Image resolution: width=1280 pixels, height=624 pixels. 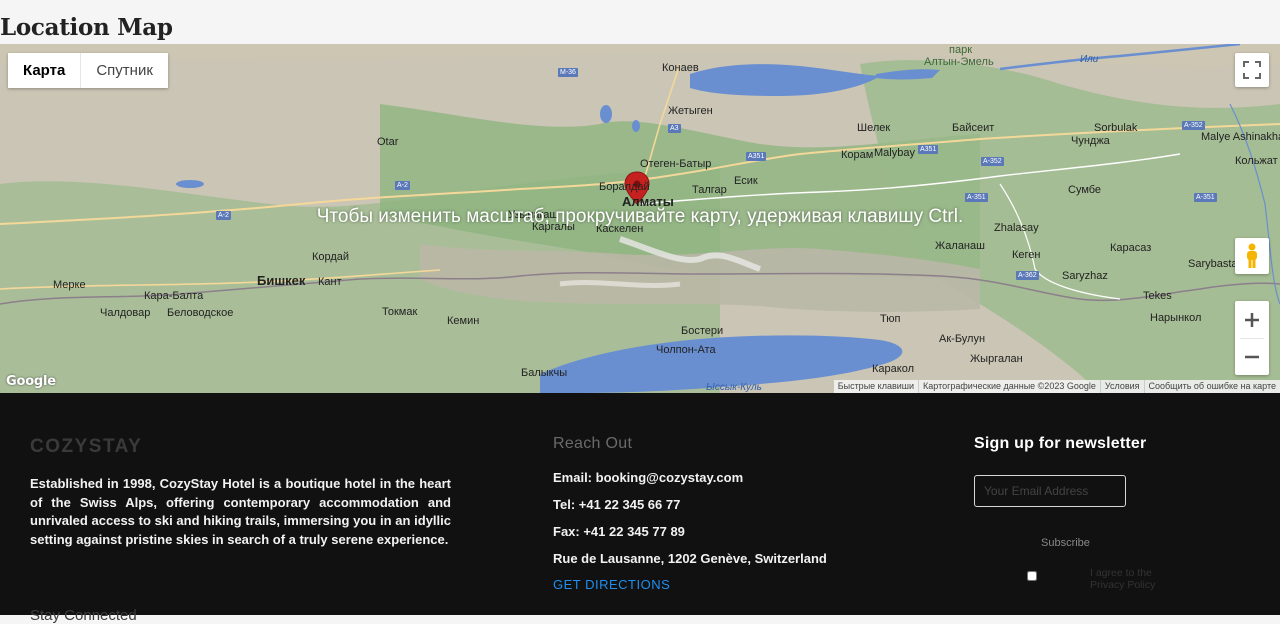 I want to click on subscribe-button: Subscribe, so click(x=1065, y=543).